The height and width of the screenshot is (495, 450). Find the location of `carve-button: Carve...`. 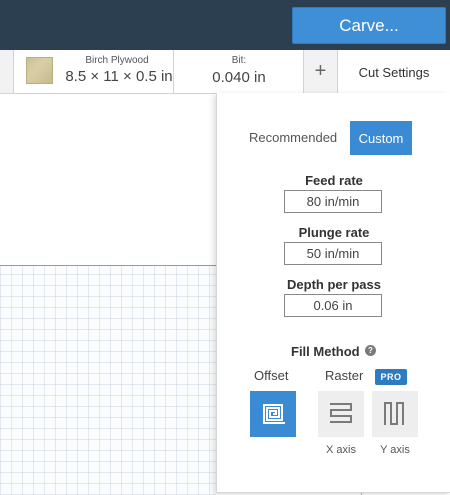

carve-button: Carve... is located at coordinates (369, 25).